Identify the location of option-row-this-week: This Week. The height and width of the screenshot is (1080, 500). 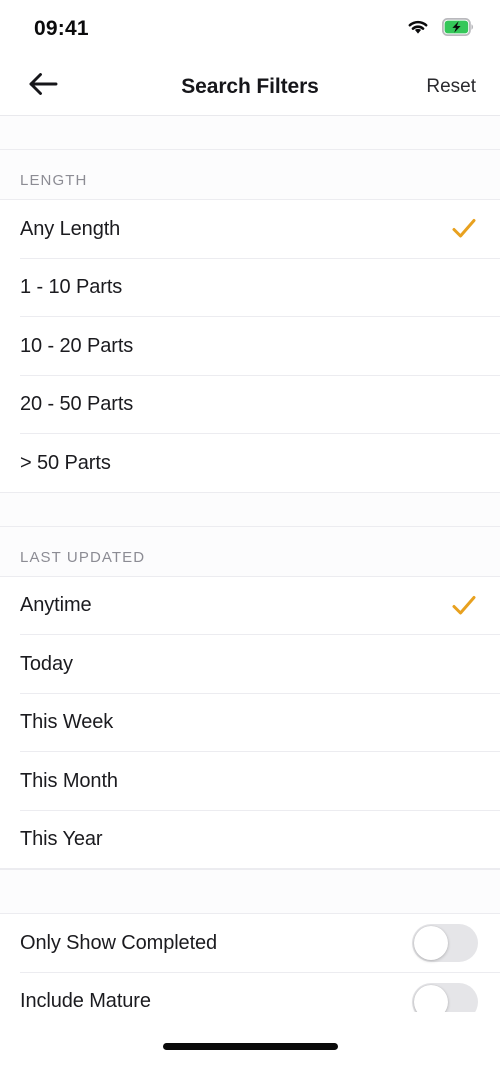
(250, 722).